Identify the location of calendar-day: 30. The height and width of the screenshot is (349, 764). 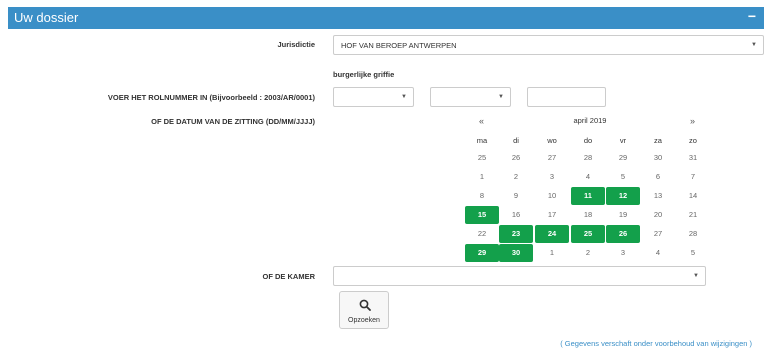
(658, 157).